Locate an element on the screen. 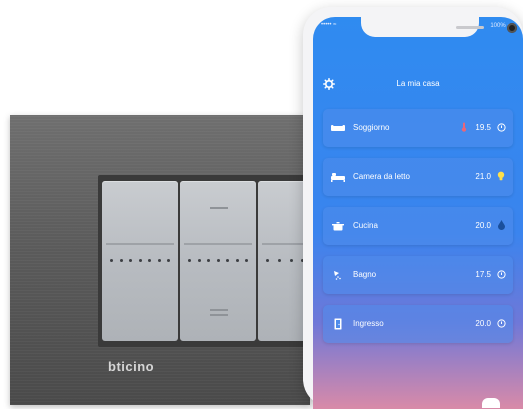 Image resolution: width=523 pixels, height=409 pixels. room-temperature: 19.5 is located at coordinates (483, 127).